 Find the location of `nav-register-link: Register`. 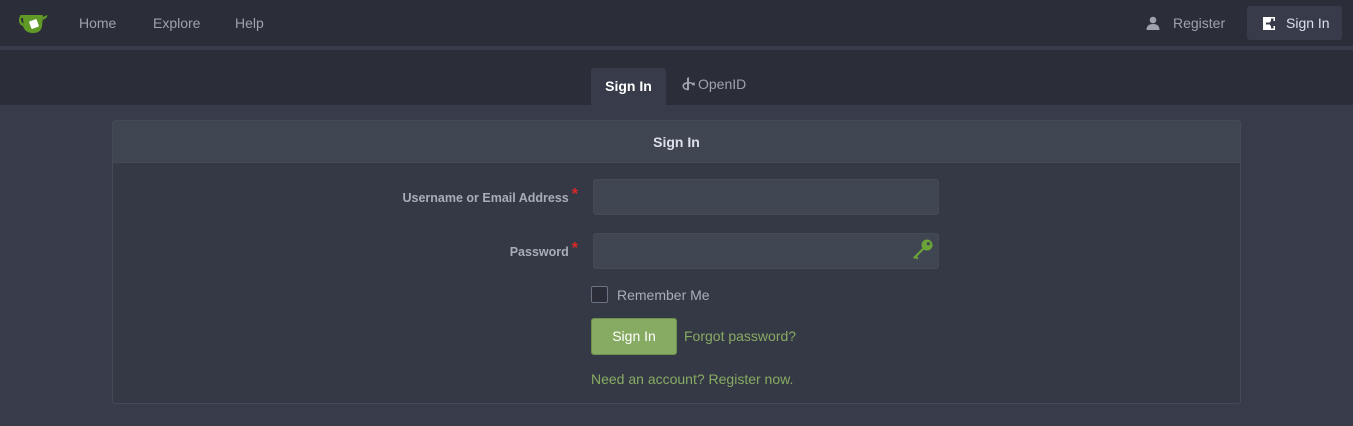

nav-register-link: Register is located at coordinates (1185, 23).